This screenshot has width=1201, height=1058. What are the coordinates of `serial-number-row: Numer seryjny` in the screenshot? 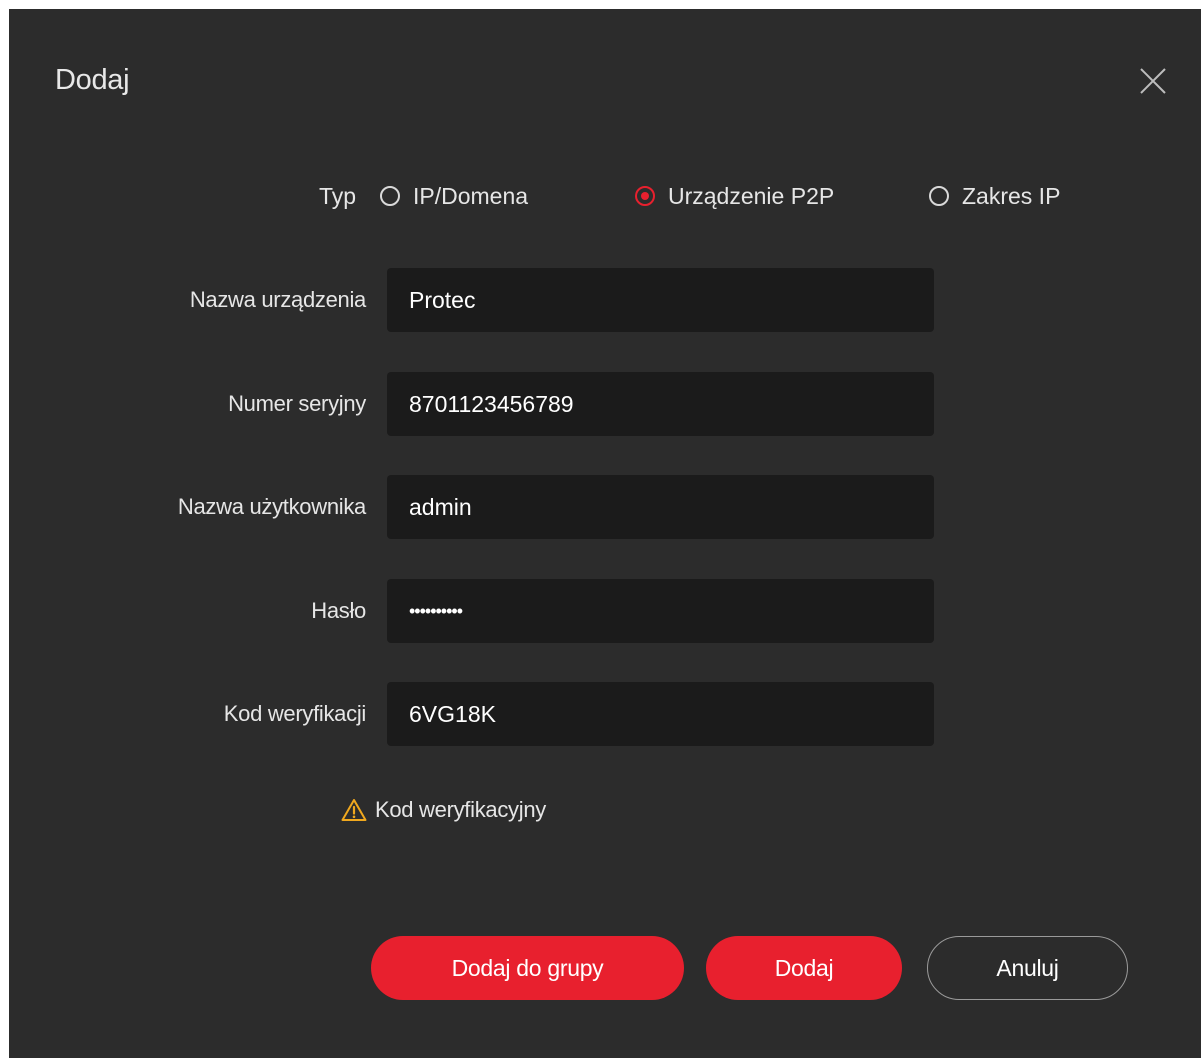 It's located at (605, 404).